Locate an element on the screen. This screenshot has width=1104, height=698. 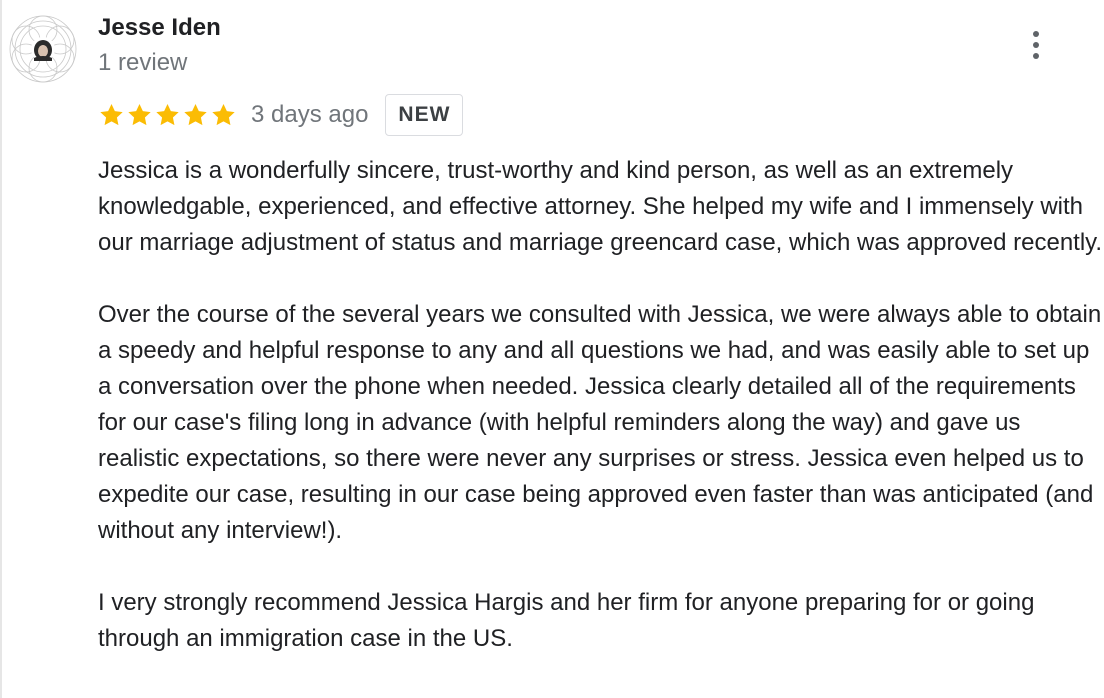
star-rating is located at coordinates (167, 115).